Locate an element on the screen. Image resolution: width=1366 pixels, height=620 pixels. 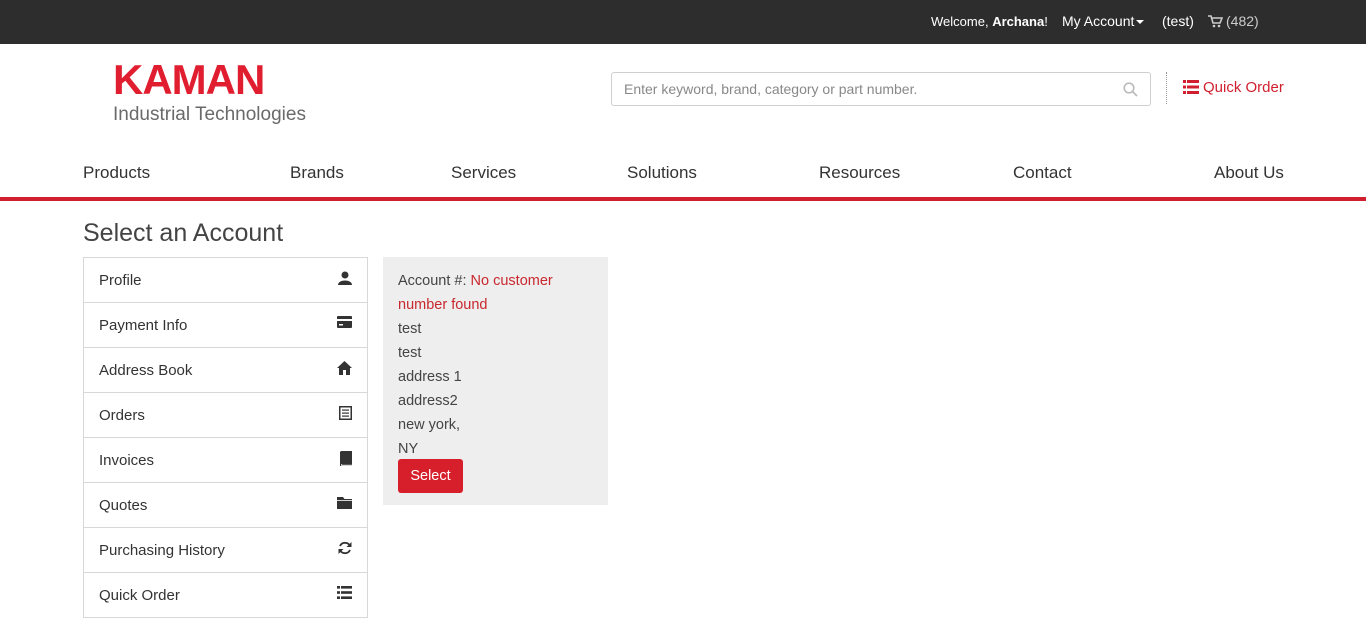
nav-contact: Contact is located at coordinates (1042, 173).